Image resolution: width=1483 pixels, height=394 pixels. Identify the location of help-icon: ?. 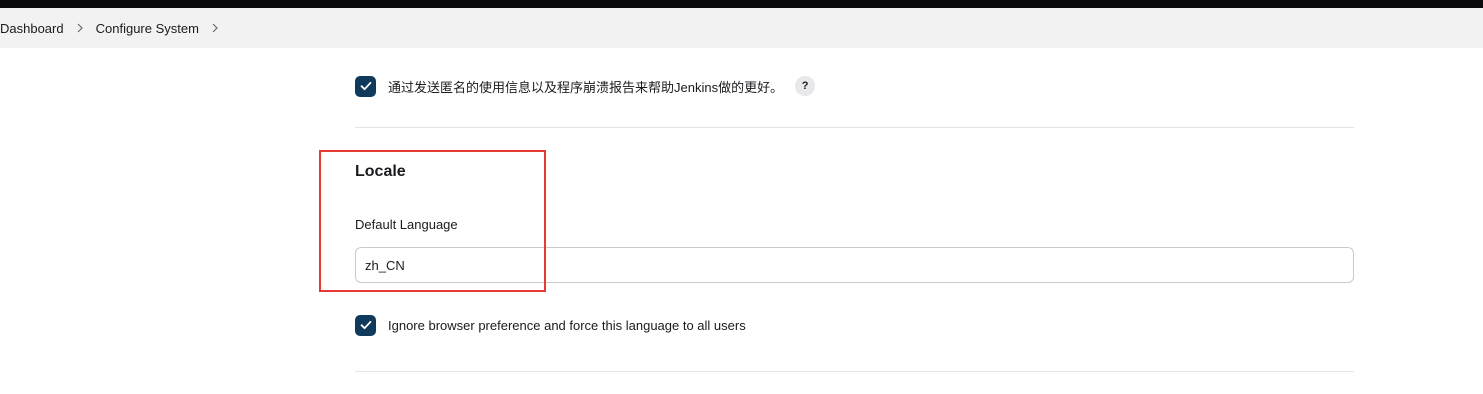
(805, 86).